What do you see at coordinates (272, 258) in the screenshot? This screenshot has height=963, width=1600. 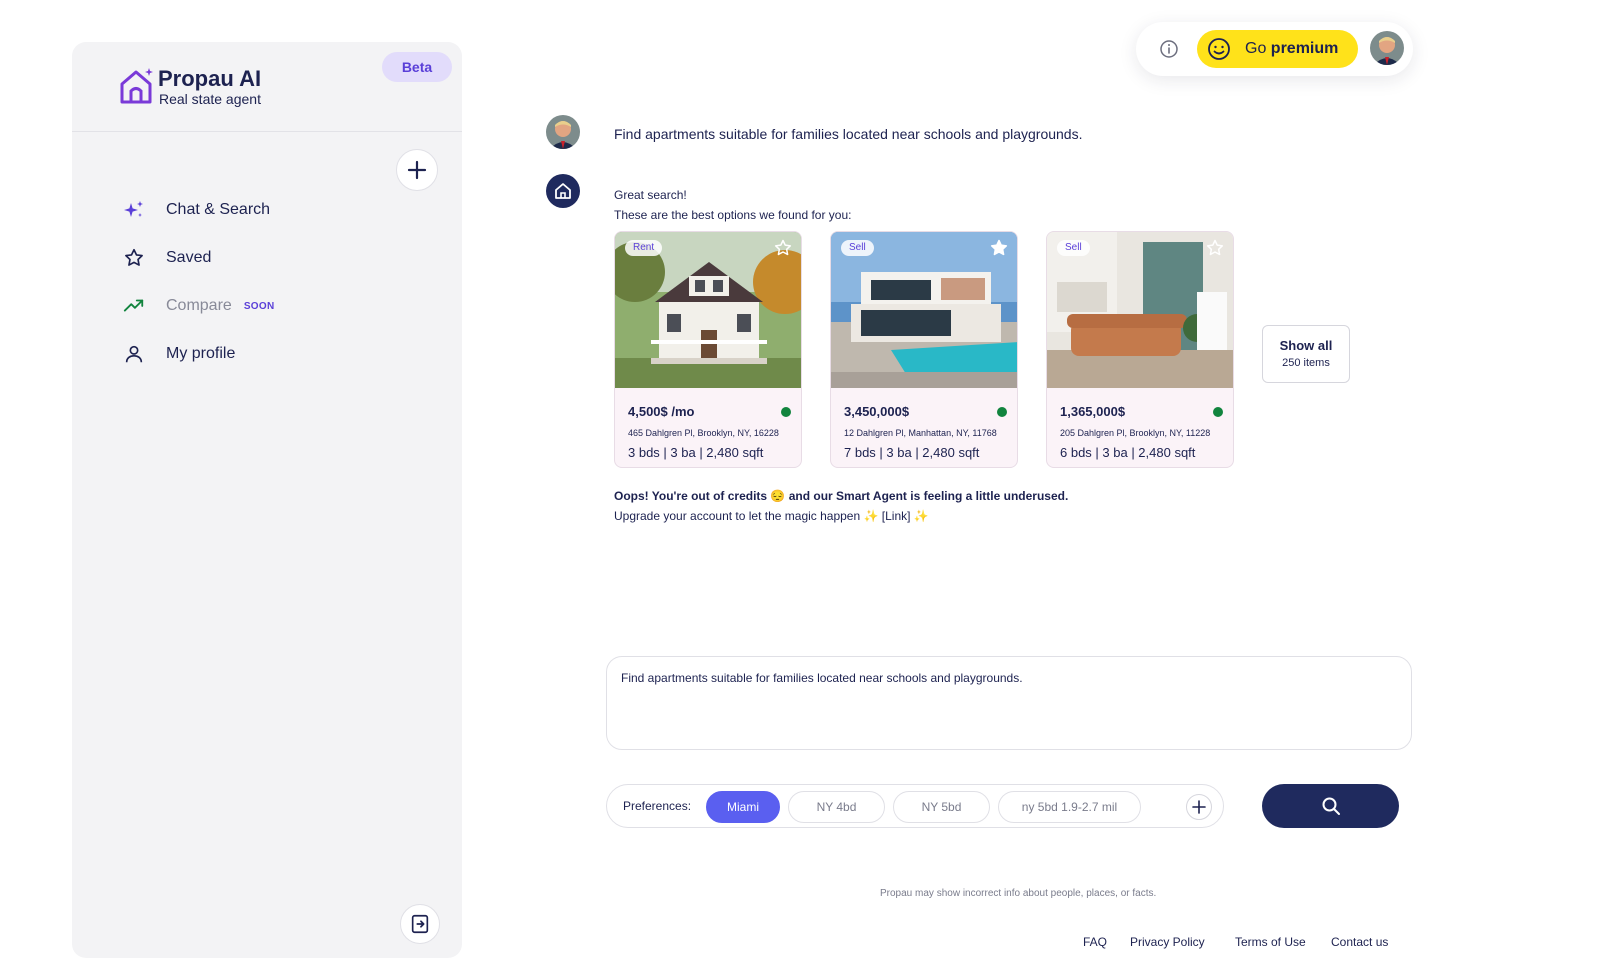 I see `sidebar-item-saved: Saved` at bounding box center [272, 258].